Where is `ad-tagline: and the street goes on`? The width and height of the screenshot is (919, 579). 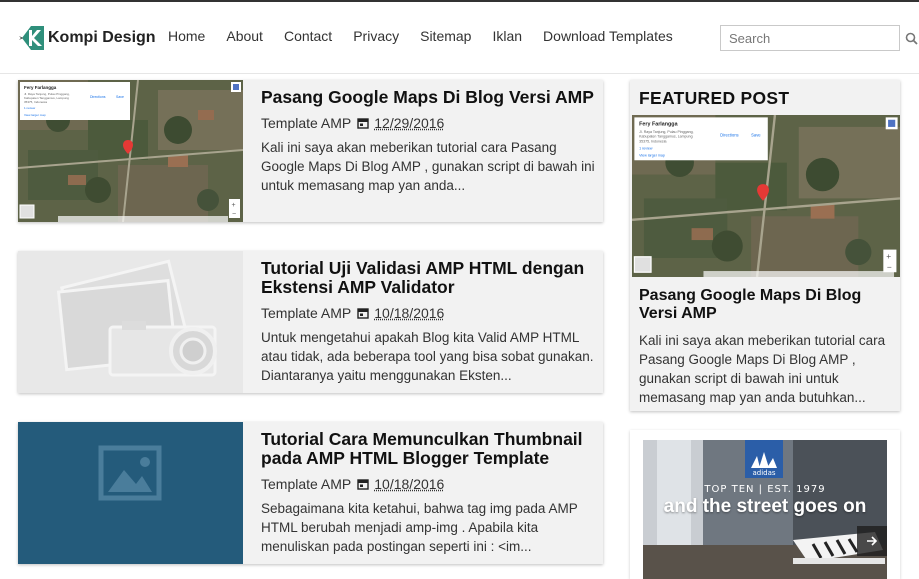
ad-tagline: and the street goes on is located at coordinates (765, 506).